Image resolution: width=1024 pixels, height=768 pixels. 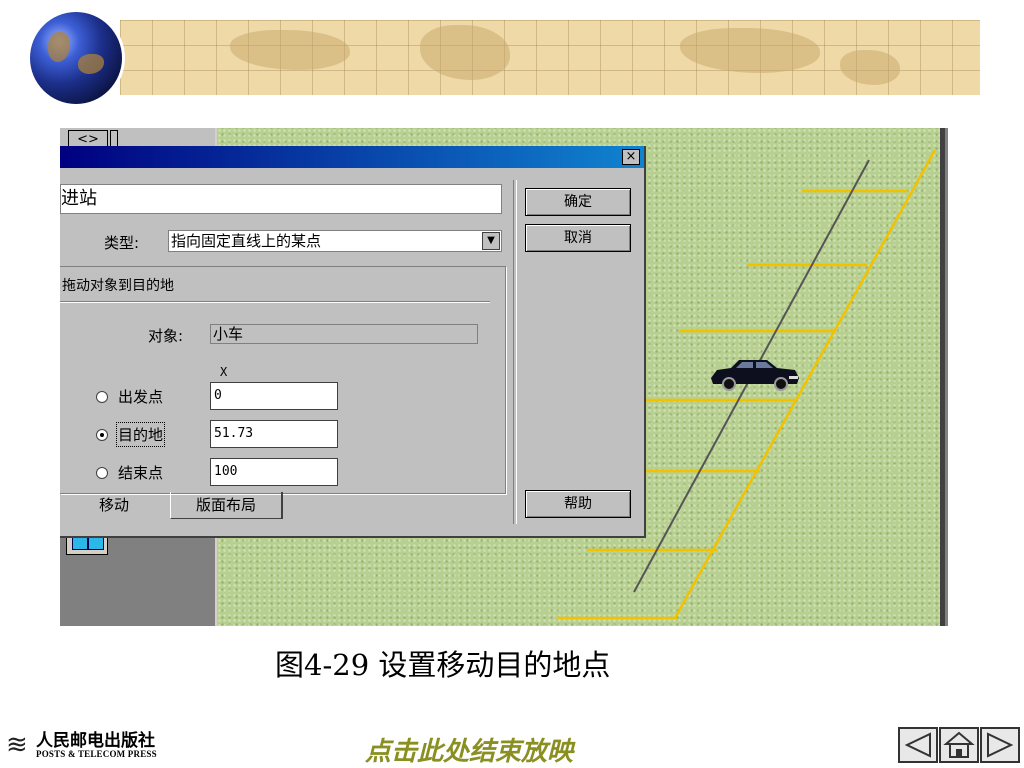 I want to click on globe-icon, so click(x=76, y=58).